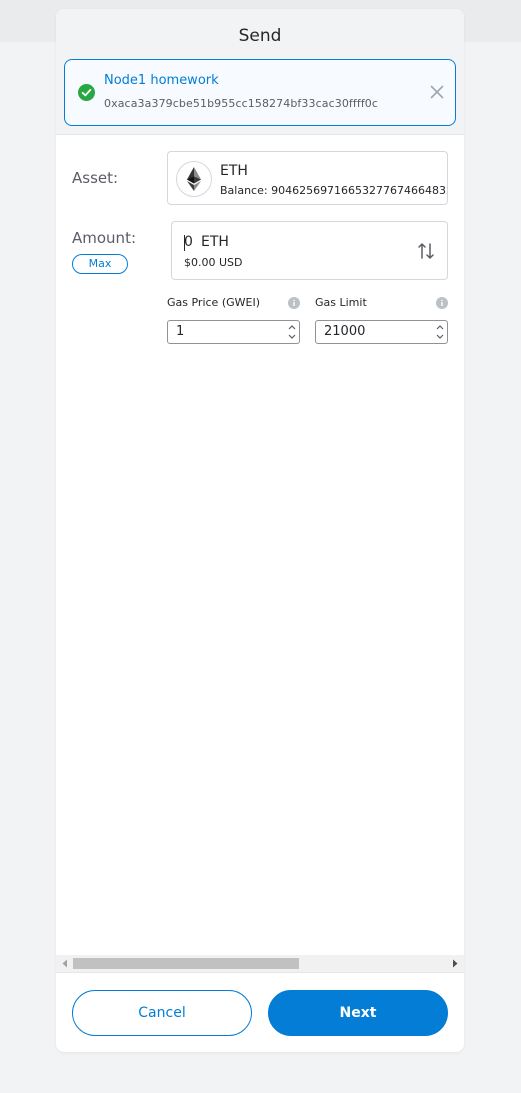 Image resolution: width=521 pixels, height=1093 pixels. Describe the element at coordinates (215, 242) in the screenshot. I see `amount-unit: ETH` at that location.